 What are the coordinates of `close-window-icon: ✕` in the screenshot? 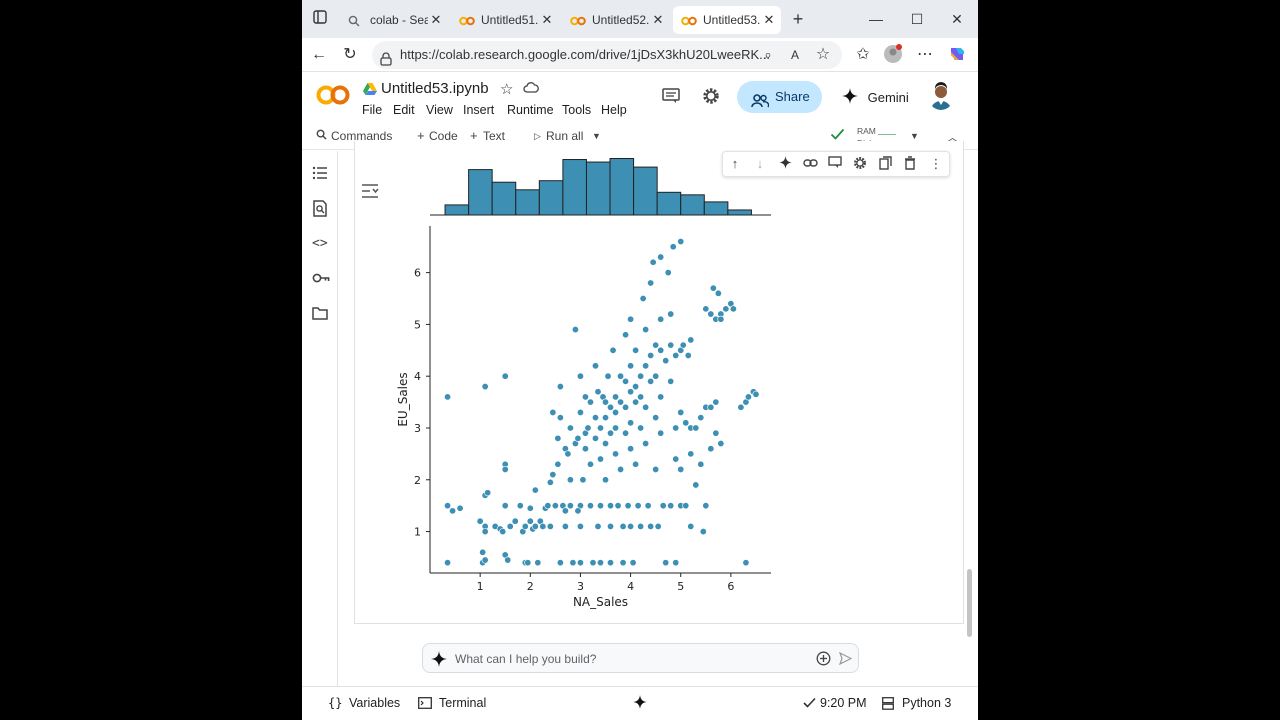 It's located at (957, 19).